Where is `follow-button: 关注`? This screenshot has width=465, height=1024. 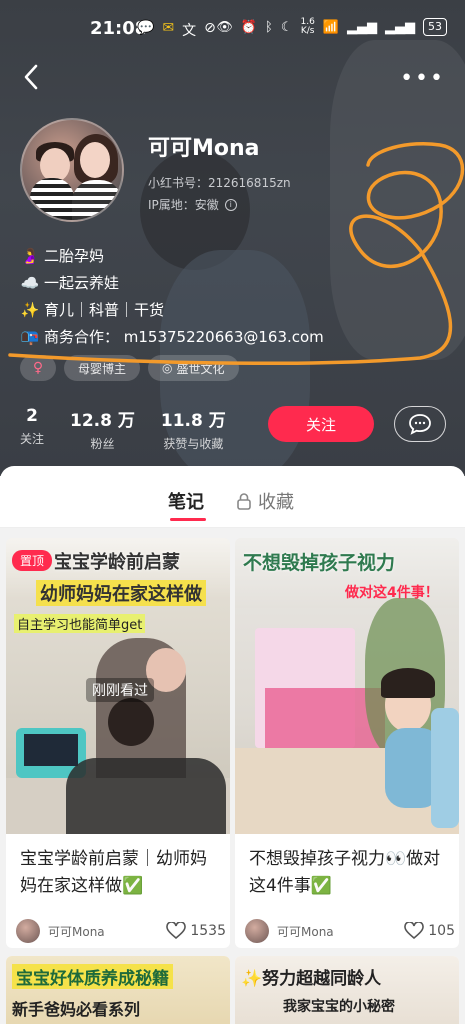
follow-button: 关注 is located at coordinates (321, 424).